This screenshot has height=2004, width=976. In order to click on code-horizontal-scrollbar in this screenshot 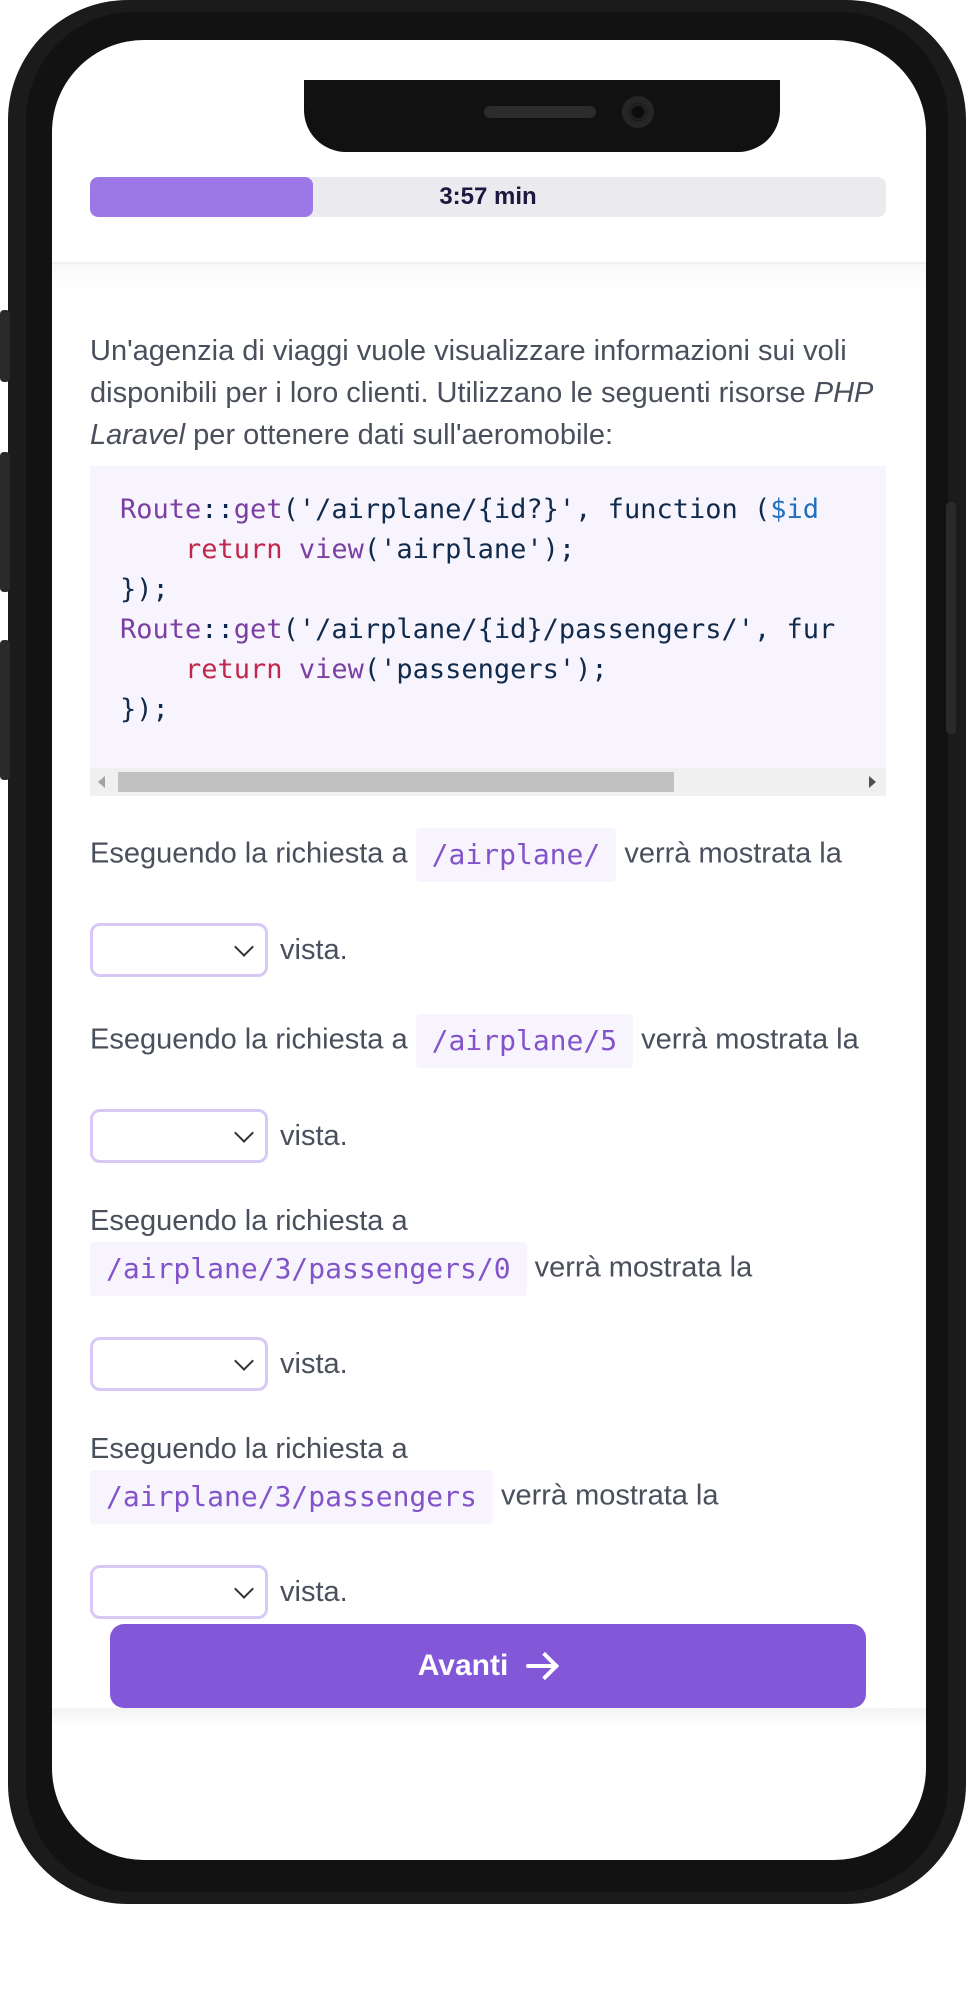, I will do `click(488, 782)`.